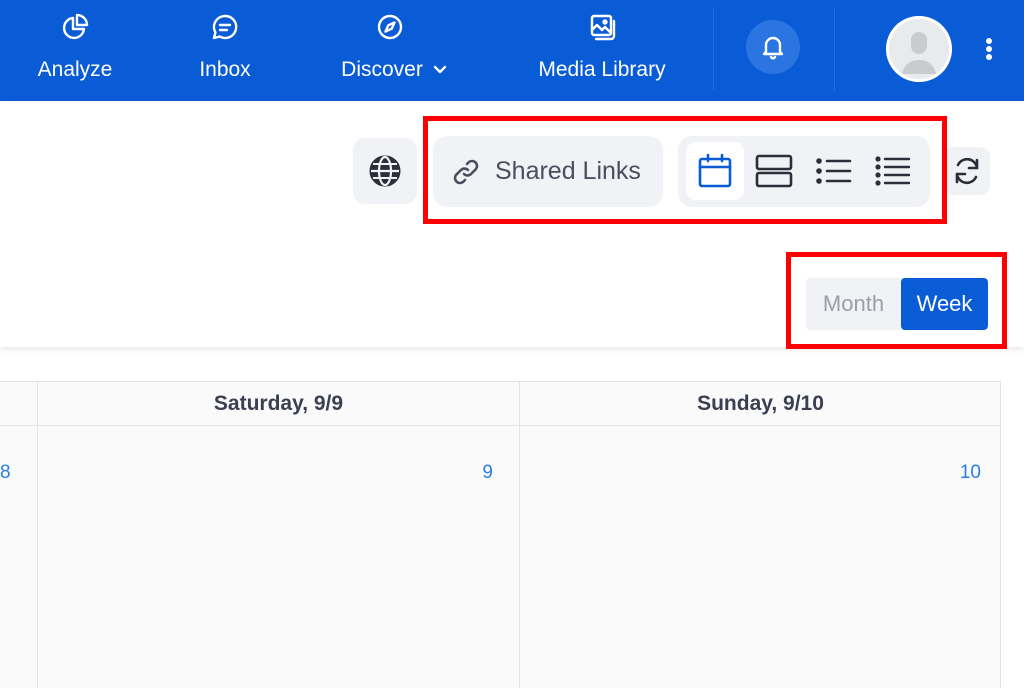 Image resolution: width=1024 pixels, height=688 pixels. What do you see at coordinates (225, 50) in the screenshot?
I see `nav-item-inbox: Inbox` at bounding box center [225, 50].